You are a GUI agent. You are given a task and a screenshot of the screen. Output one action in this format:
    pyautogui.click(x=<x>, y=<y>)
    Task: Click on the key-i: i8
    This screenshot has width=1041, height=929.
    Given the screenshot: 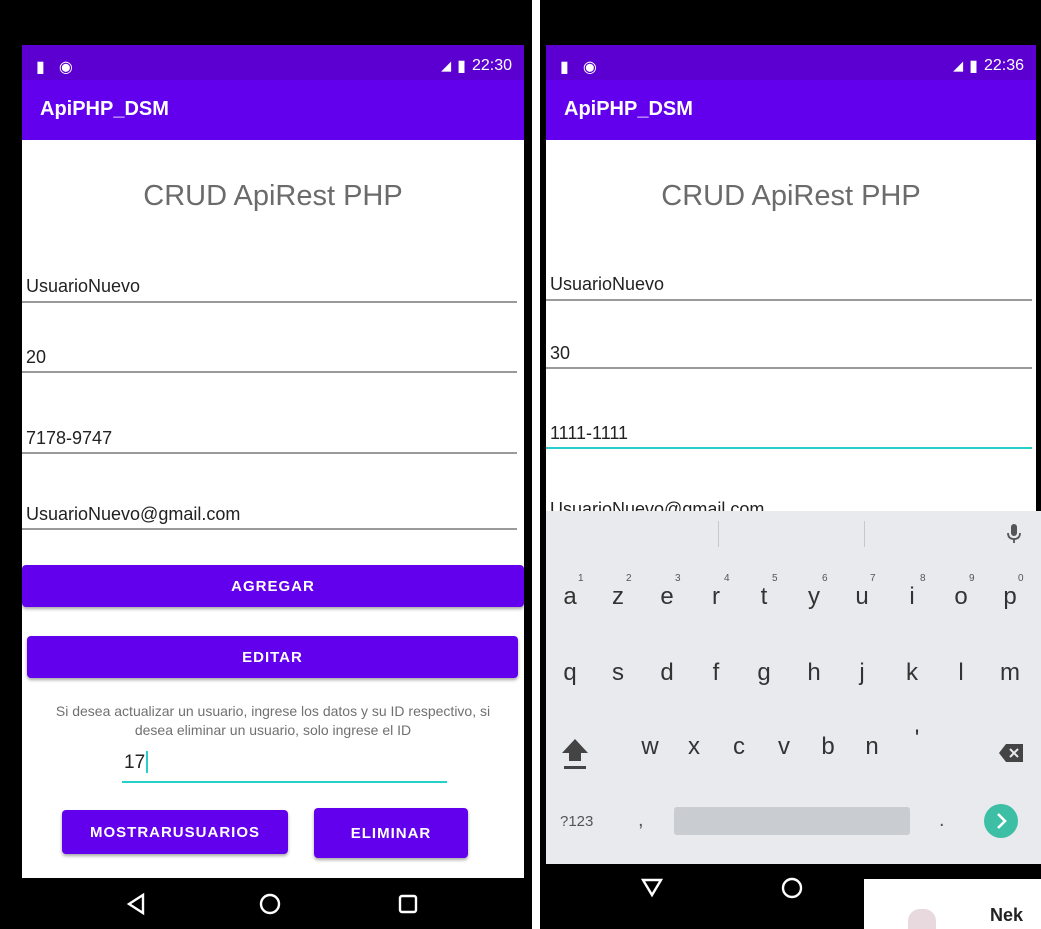 What is the action you would take?
    pyautogui.click(x=912, y=592)
    